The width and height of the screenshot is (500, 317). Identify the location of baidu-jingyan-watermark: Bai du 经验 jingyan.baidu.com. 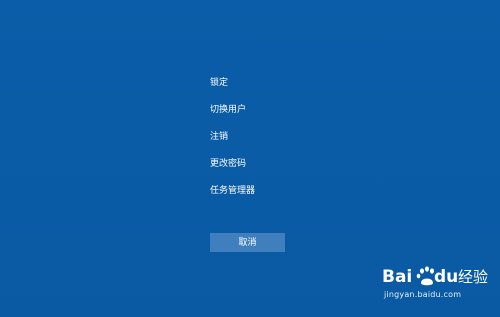
(437, 282).